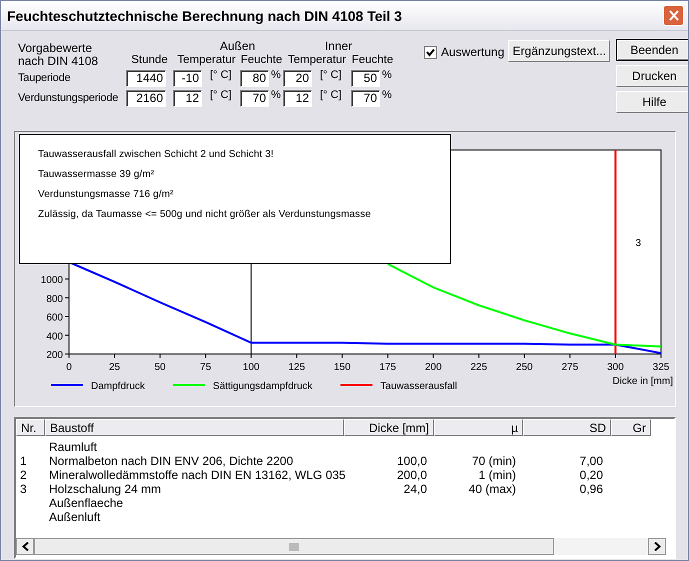 This screenshot has height=561, width=689. Describe the element at coordinates (652, 102) in the screenshot. I see `action-button: Hilfe` at that location.